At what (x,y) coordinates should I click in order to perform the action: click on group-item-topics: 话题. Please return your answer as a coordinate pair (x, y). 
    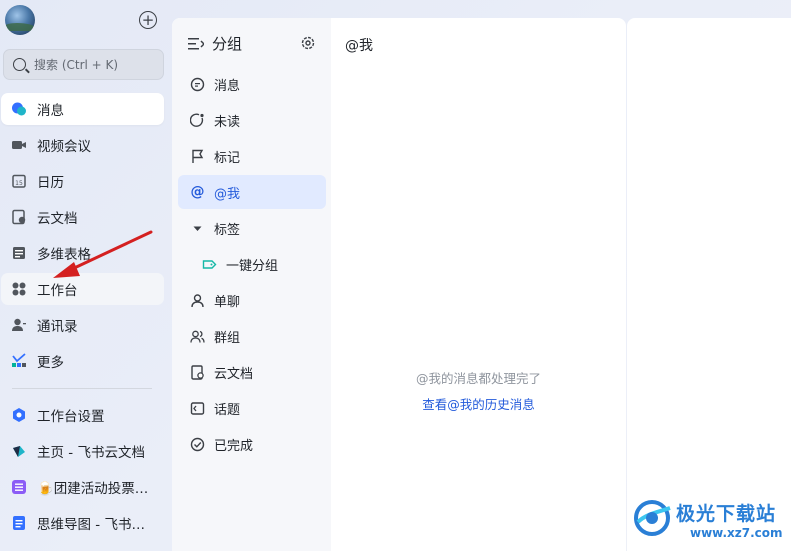
    Looking at the image, I should click on (252, 408).